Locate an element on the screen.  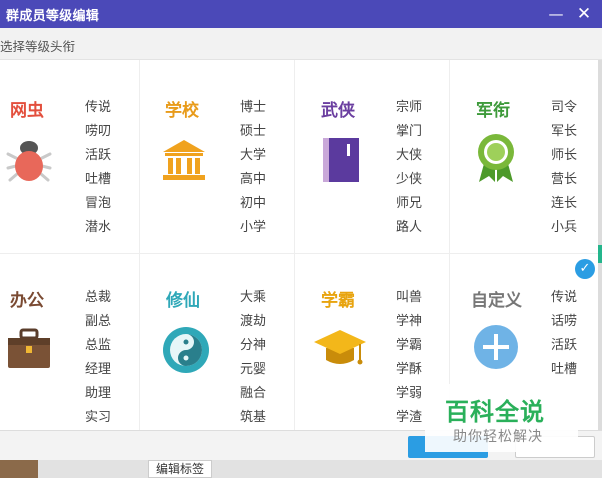
level-title: 话唠 is located at coordinates (564, 321).